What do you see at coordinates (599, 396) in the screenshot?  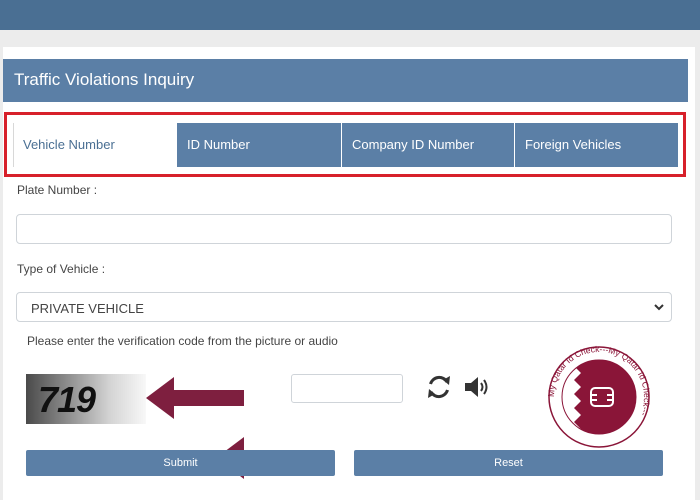 I see `qatar-flag-icon: My Qatar Id Check---My Qatar Id Check---` at bounding box center [599, 396].